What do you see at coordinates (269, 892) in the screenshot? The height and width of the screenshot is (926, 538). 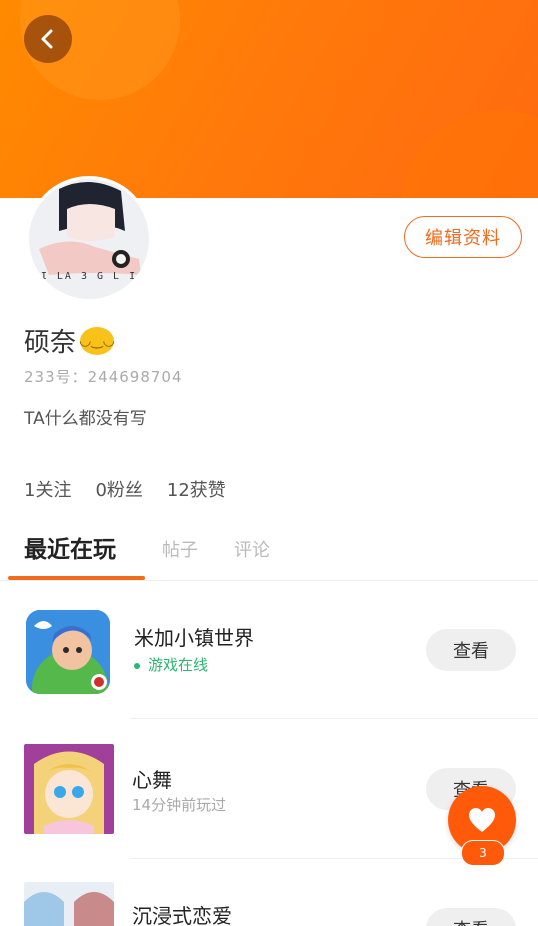 I see `list-item: 沉浸式恋爱 查看` at bounding box center [269, 892].